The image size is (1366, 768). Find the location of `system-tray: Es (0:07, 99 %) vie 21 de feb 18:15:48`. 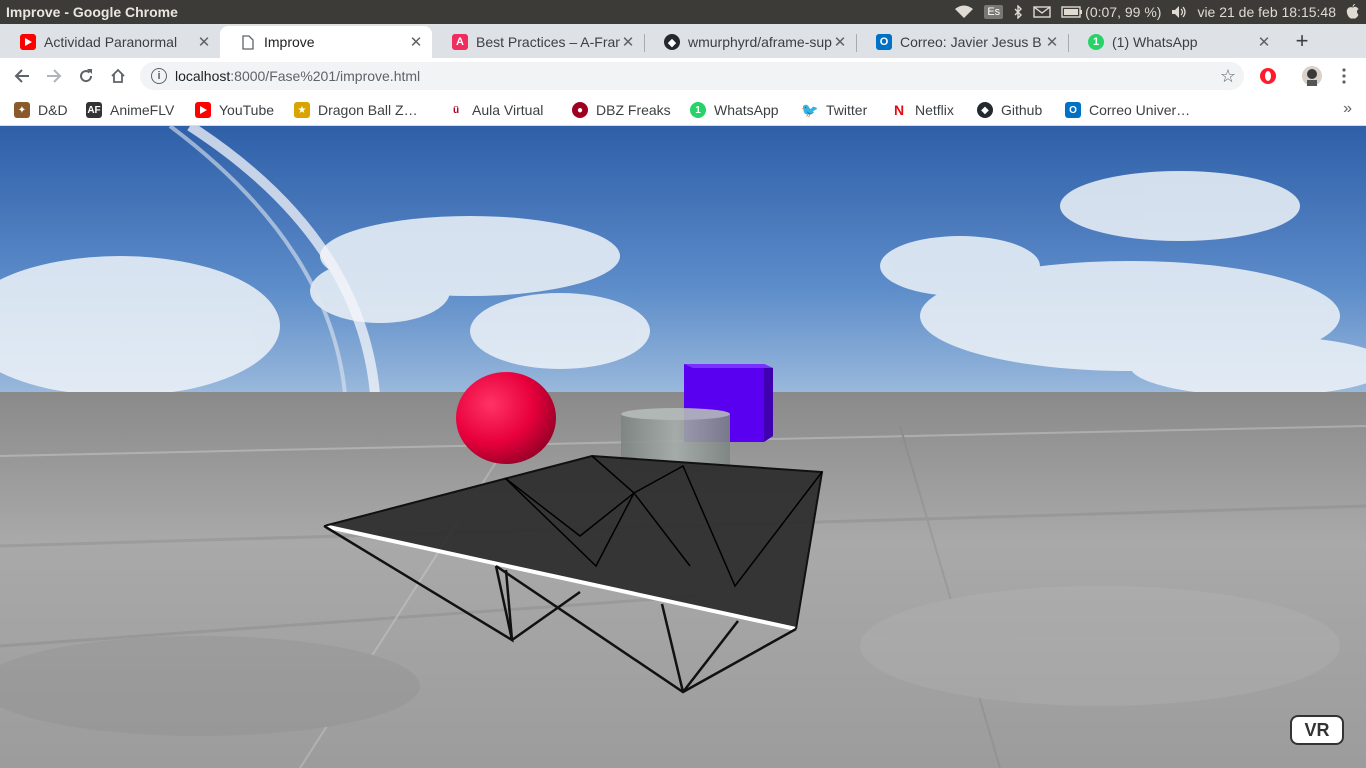

system-tray: Es (0:07, 99 %) vie 21 de feb 18:15:48 is located at coordinates (1160, 12).